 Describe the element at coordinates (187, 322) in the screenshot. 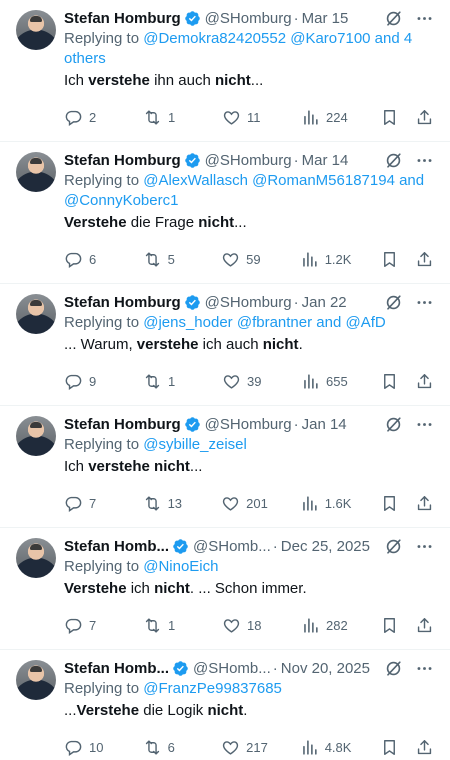

I see `mention-link: @jens_hoder` at that location.